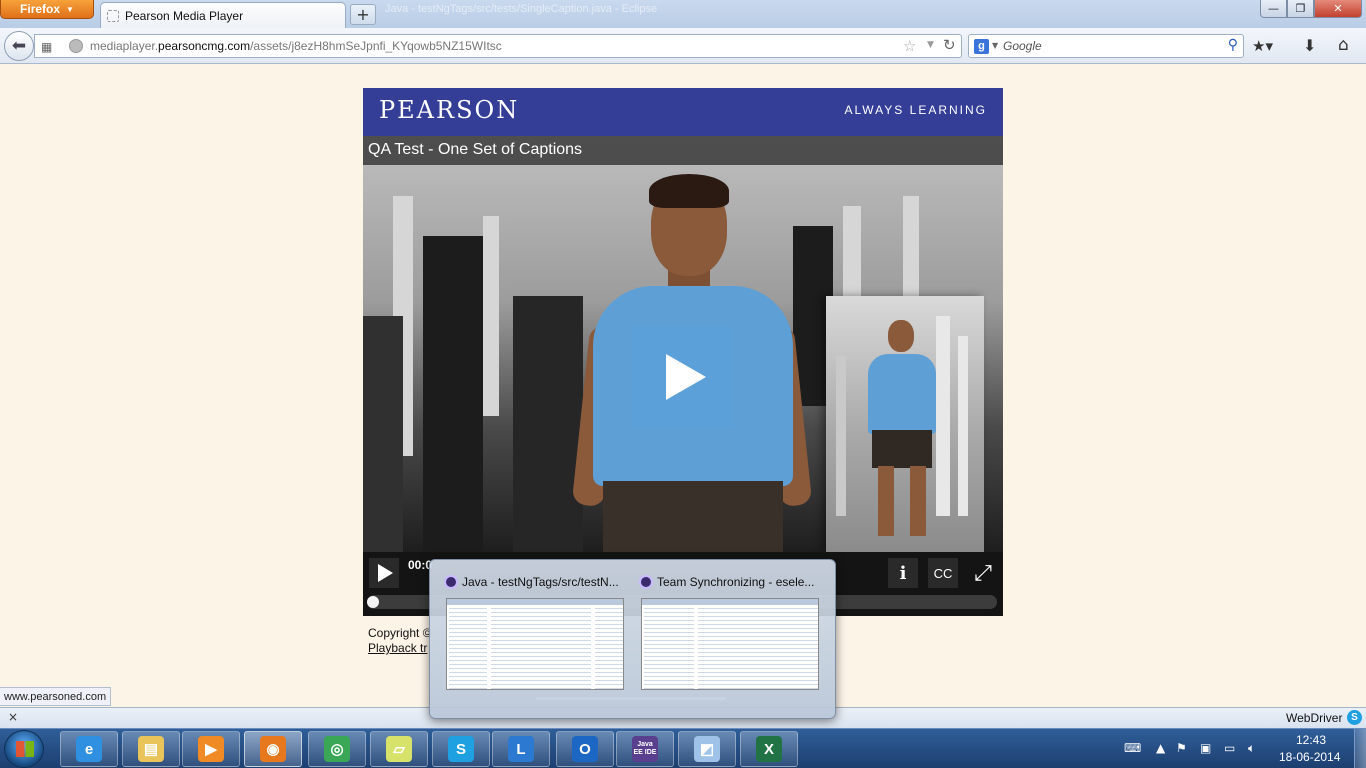 This screenshot has height=768, width=1366. What do you see at coordinates (1360, 748) in the screenshot?
I see `show-desktop-button` at bounding box center [1360, 748].